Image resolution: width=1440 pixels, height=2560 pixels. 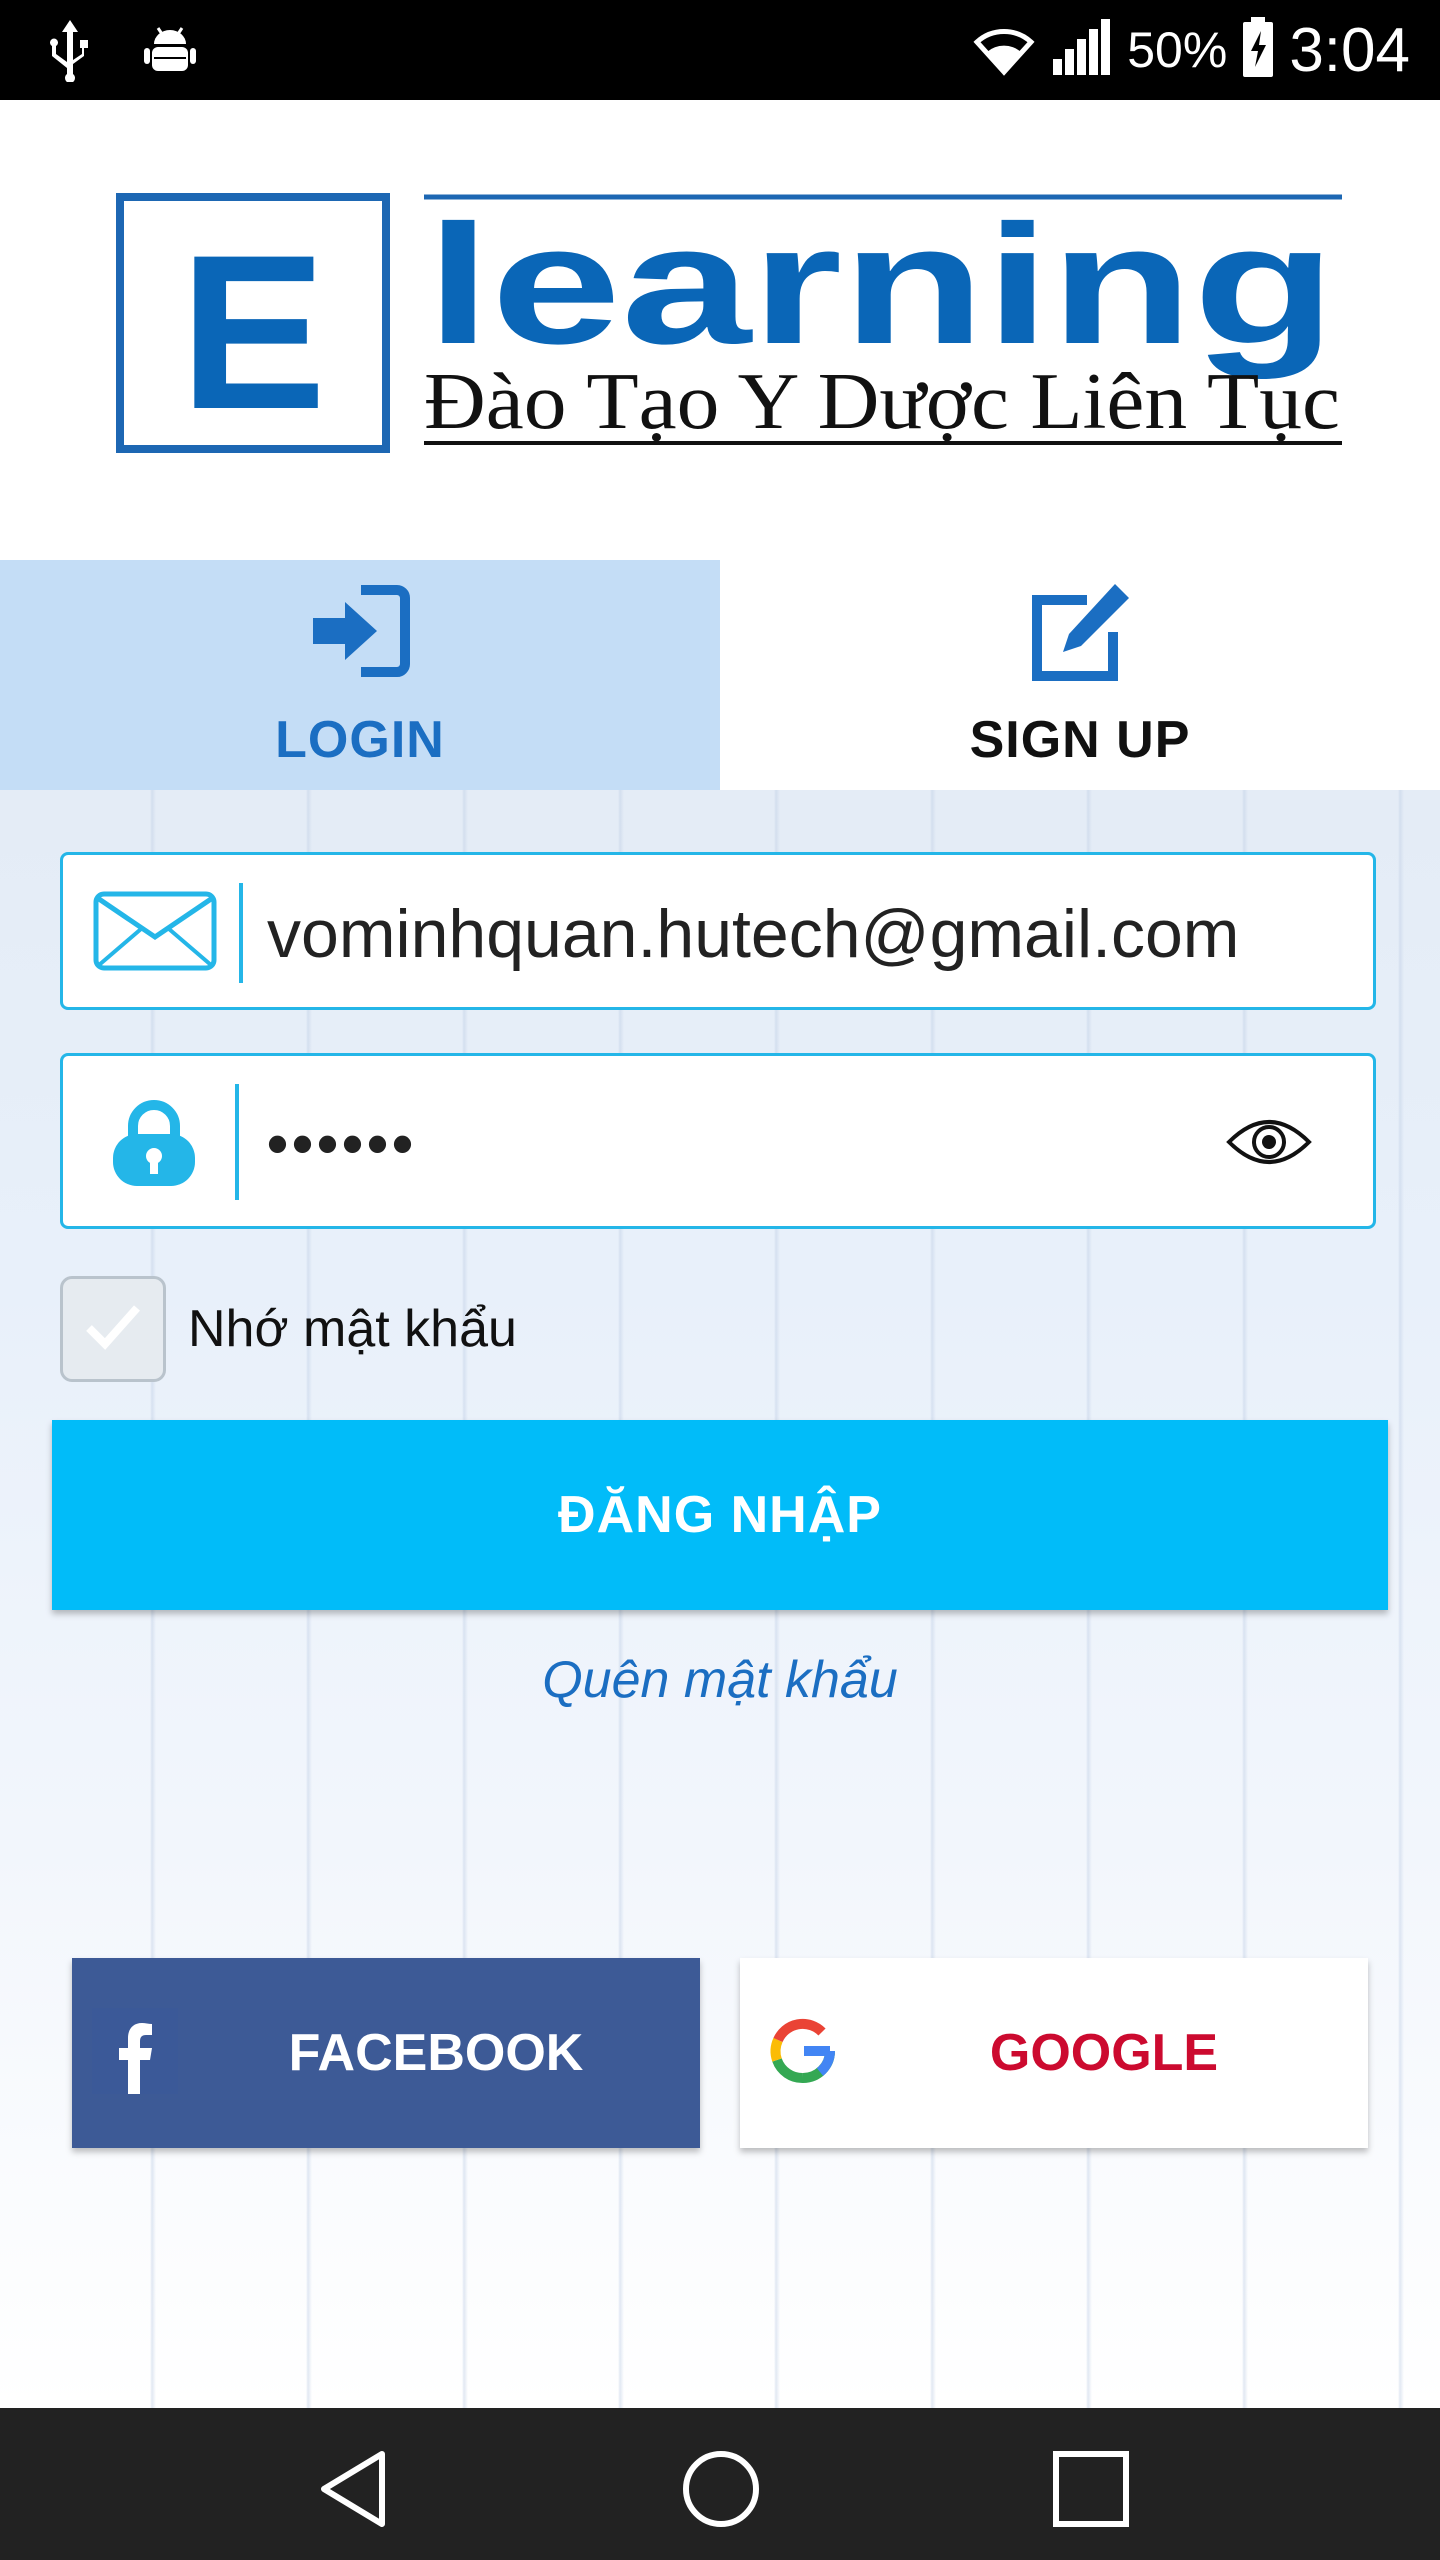 What do you see at coordinates (170, 52) in the screenshot?
I see `android-debug-icon` at bounding box center [170, 52].